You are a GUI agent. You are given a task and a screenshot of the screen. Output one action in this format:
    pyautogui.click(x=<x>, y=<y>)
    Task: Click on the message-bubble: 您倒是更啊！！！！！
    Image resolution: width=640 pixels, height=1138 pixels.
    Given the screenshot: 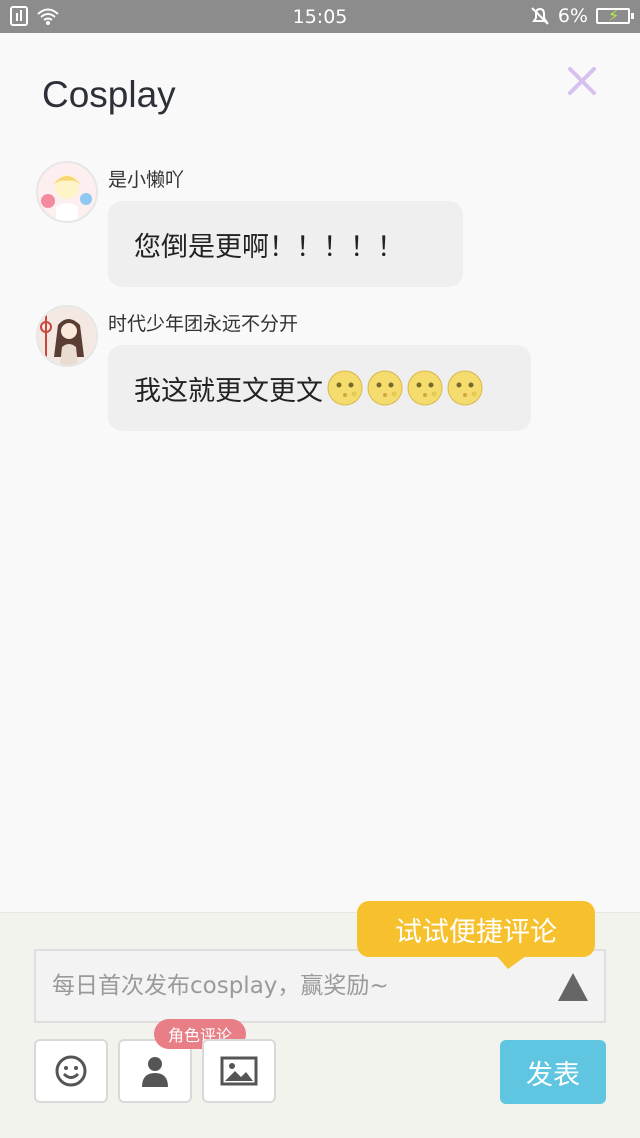 What is the action you would take?
    pyautogui.click(x=285, y=244)
    